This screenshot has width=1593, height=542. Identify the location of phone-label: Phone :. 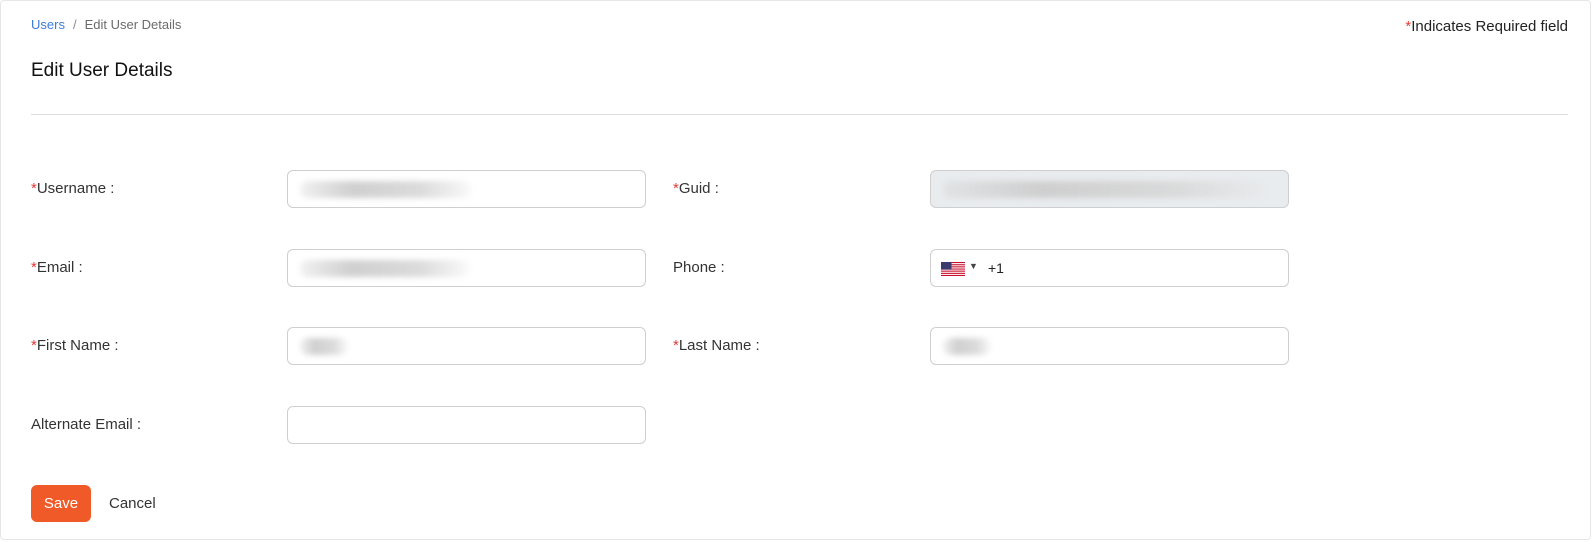
(699, 267).